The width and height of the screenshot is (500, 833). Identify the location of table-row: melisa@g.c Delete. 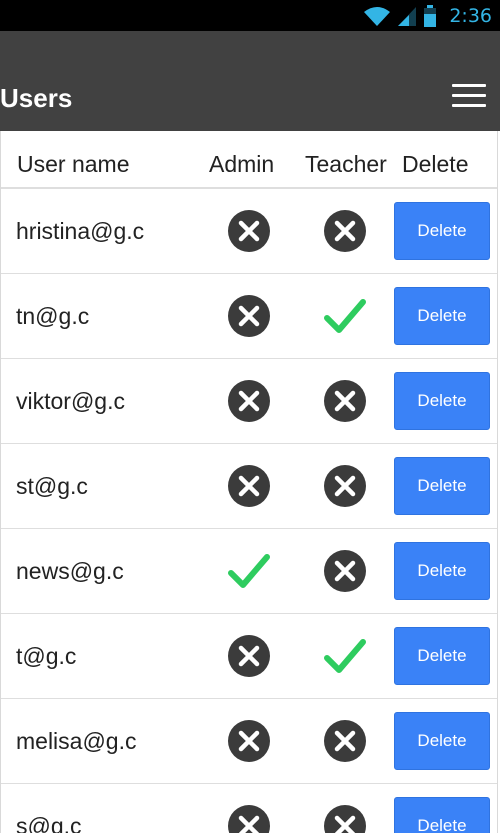
(249, 741).